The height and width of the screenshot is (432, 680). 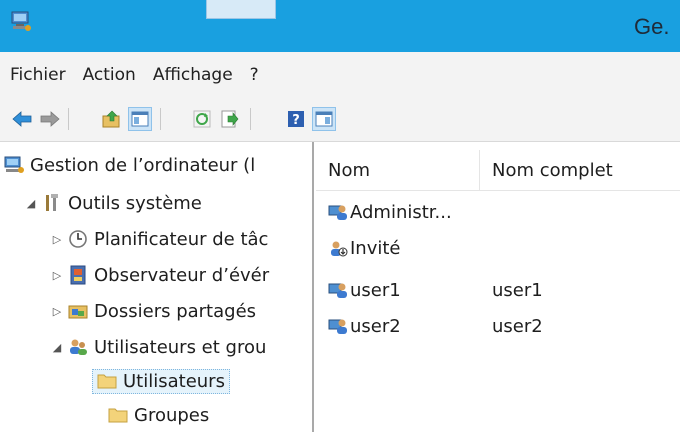 What do you see at coordinates (182, 275) in the screenshot?
I see `tree-item-label: Observateur d’évér` at bounding box center [182, 275].